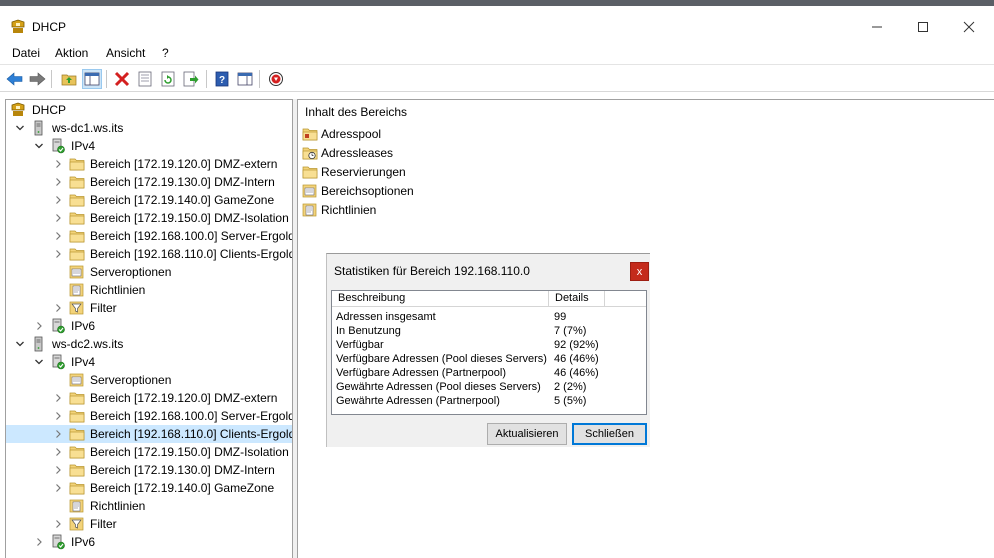  I want to click on refresh-stats-button: Aktualisieren, so click(527, 434).